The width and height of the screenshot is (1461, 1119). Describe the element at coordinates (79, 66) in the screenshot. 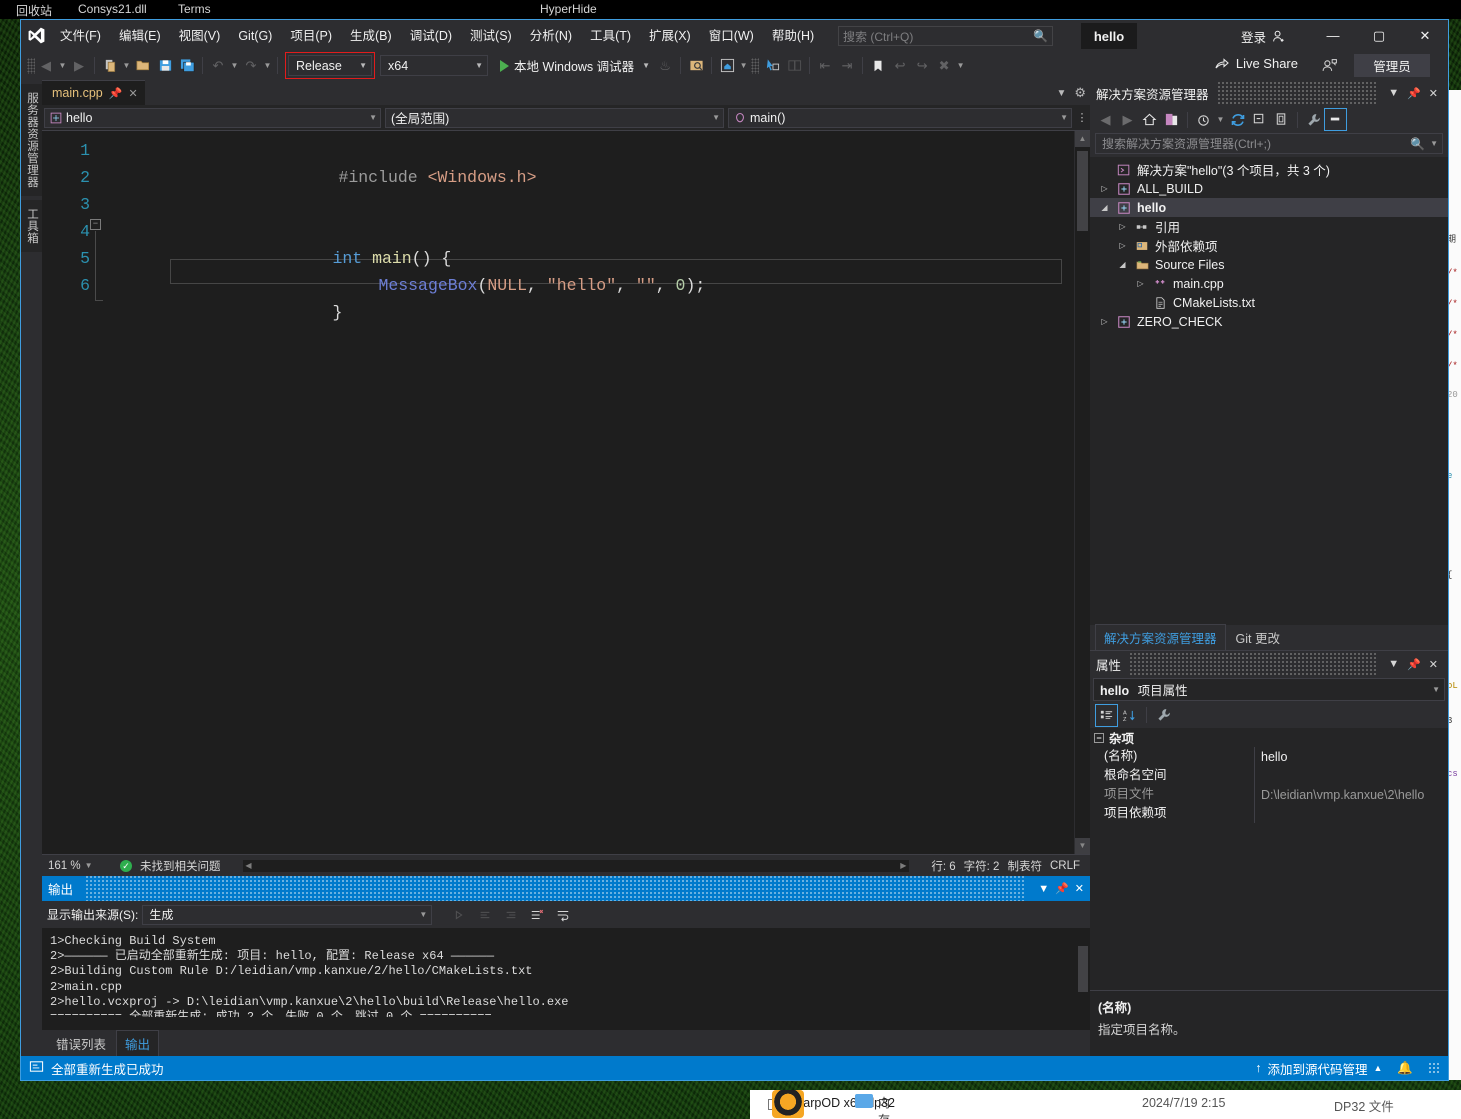

I see `navigate-forward-icon: ▶` at that location.